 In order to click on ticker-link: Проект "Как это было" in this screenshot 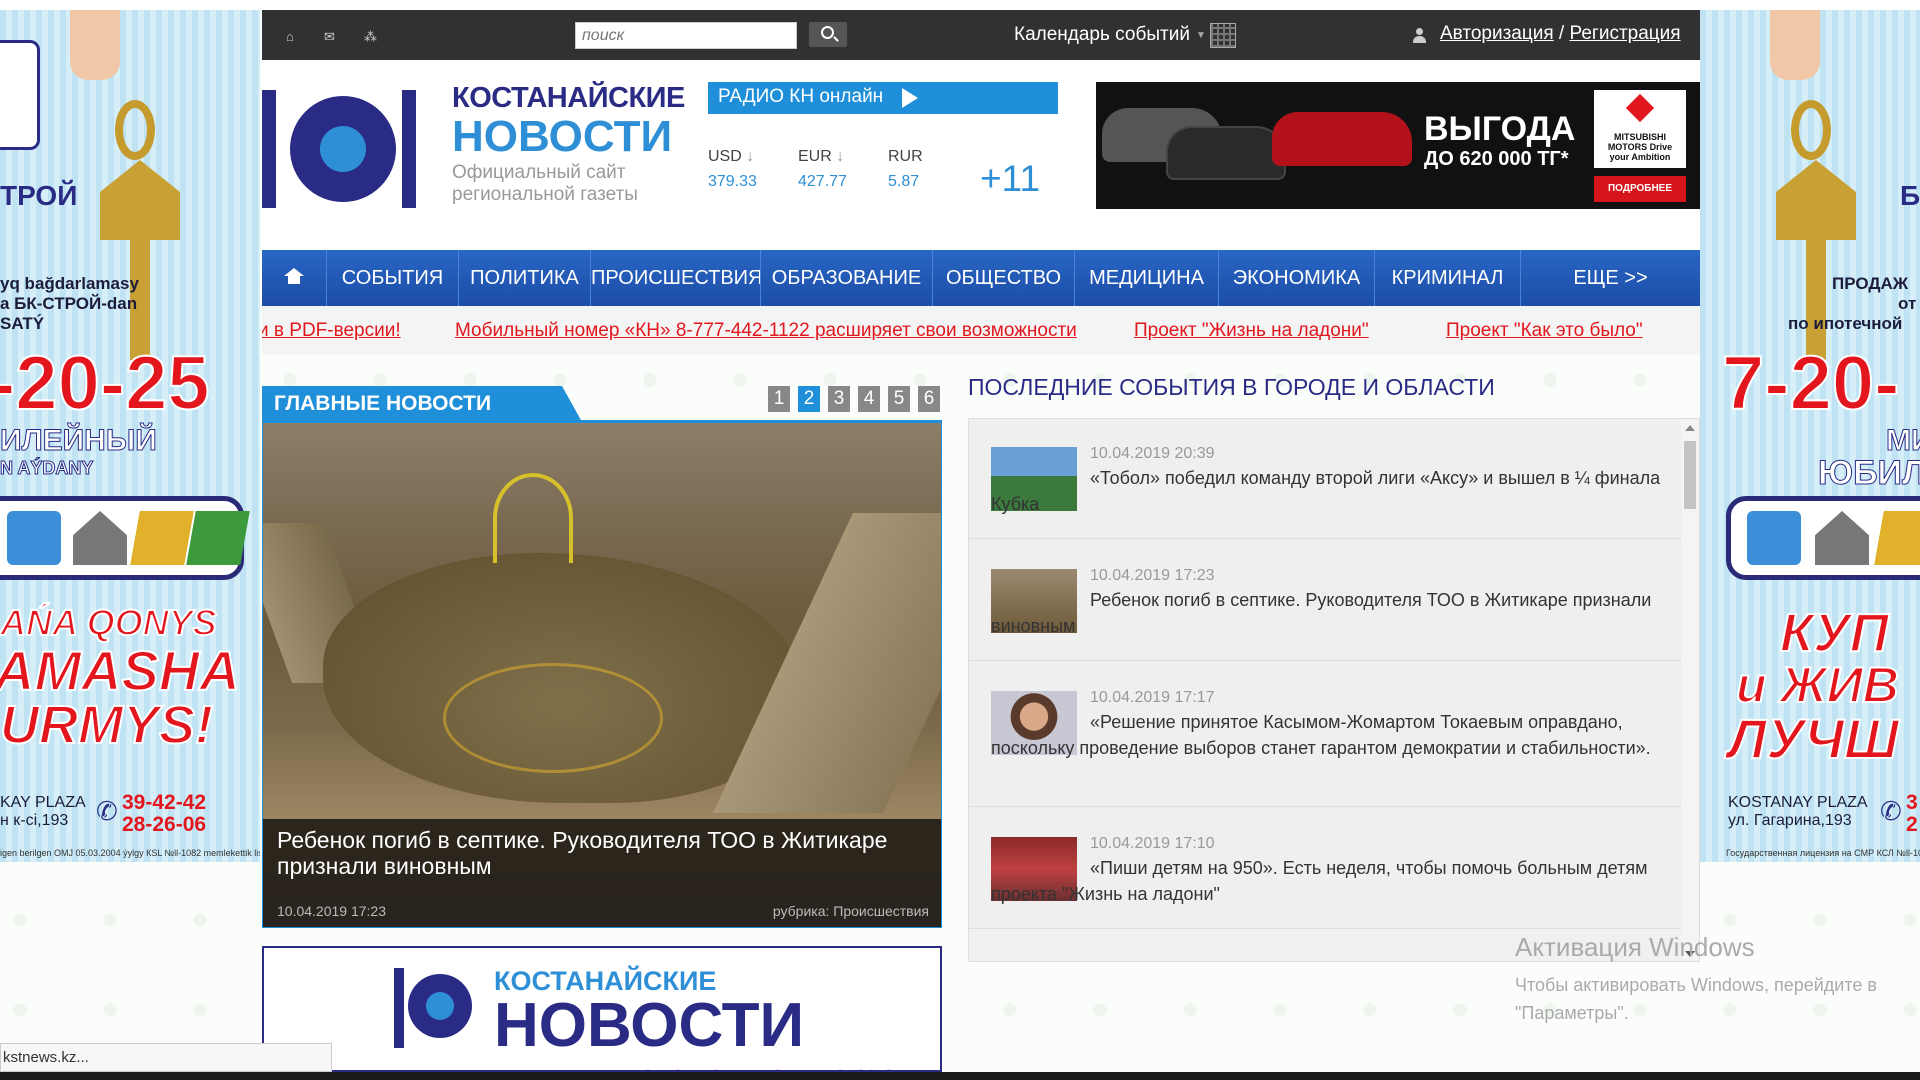, I will do `click(1544, 331)`.